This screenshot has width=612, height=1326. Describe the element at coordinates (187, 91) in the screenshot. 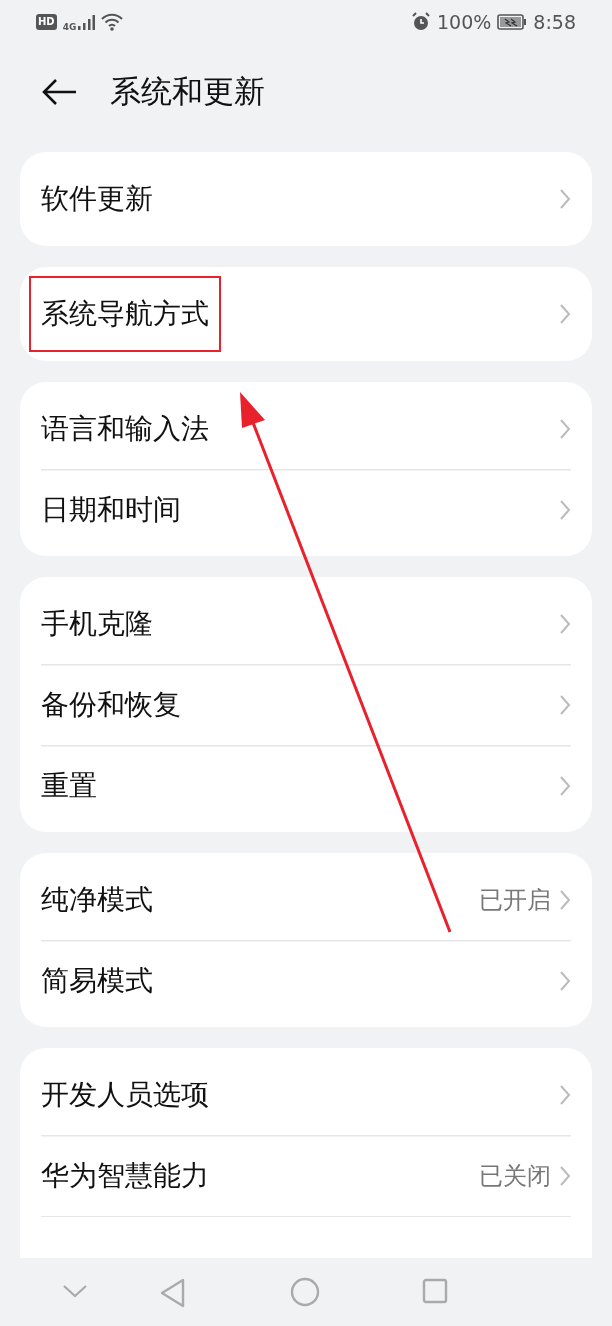

I see `page-title: 系统和更新` at that location.